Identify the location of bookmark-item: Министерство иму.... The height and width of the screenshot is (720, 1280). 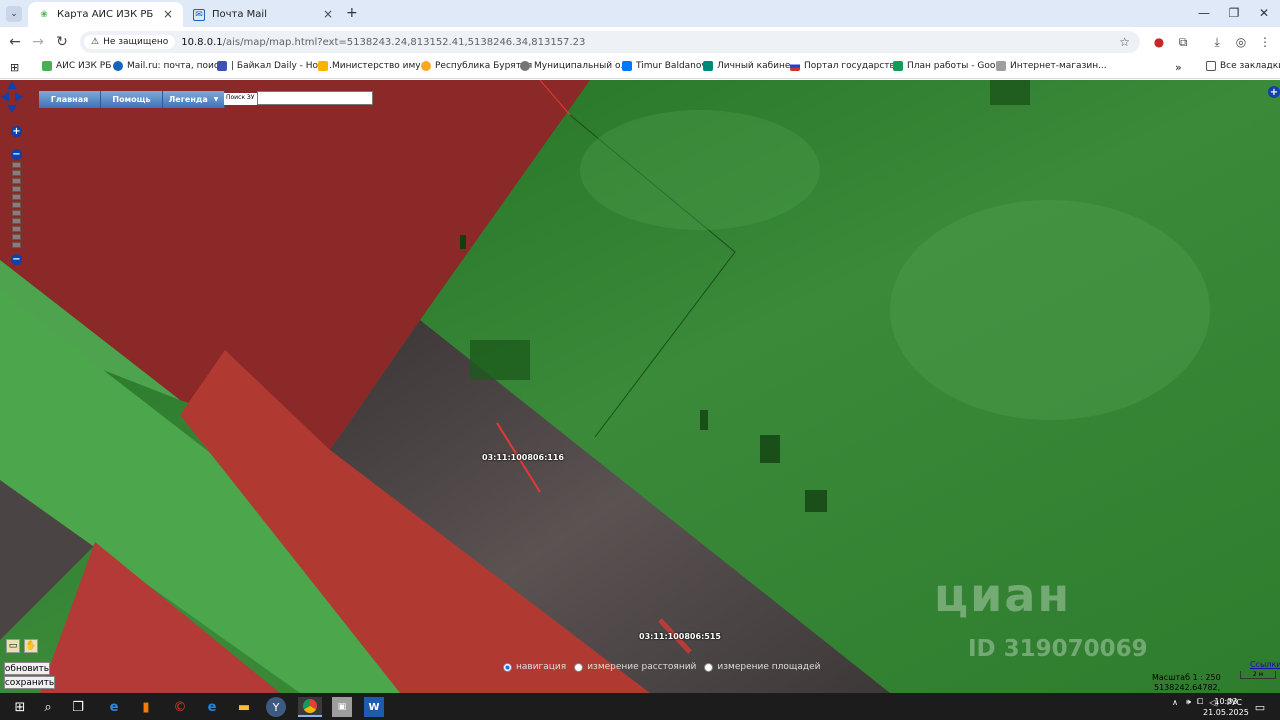
(373, 66).